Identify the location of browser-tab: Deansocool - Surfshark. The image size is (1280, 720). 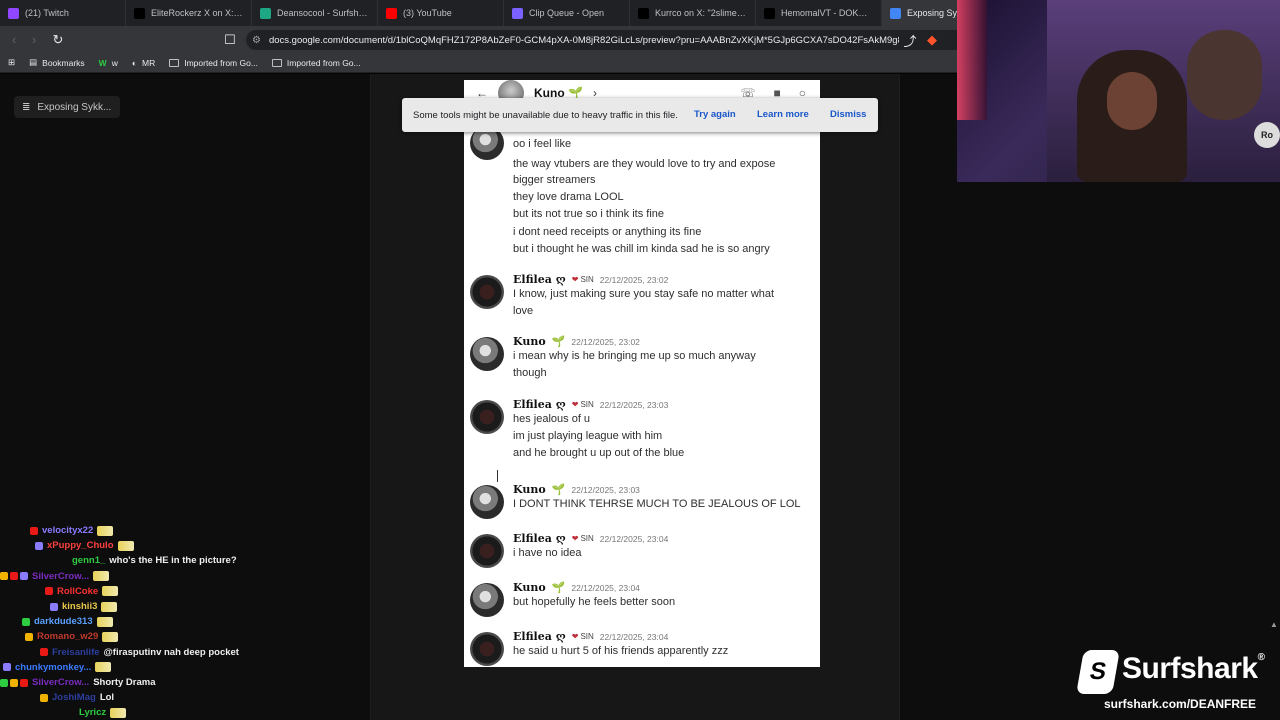
(315, 13).